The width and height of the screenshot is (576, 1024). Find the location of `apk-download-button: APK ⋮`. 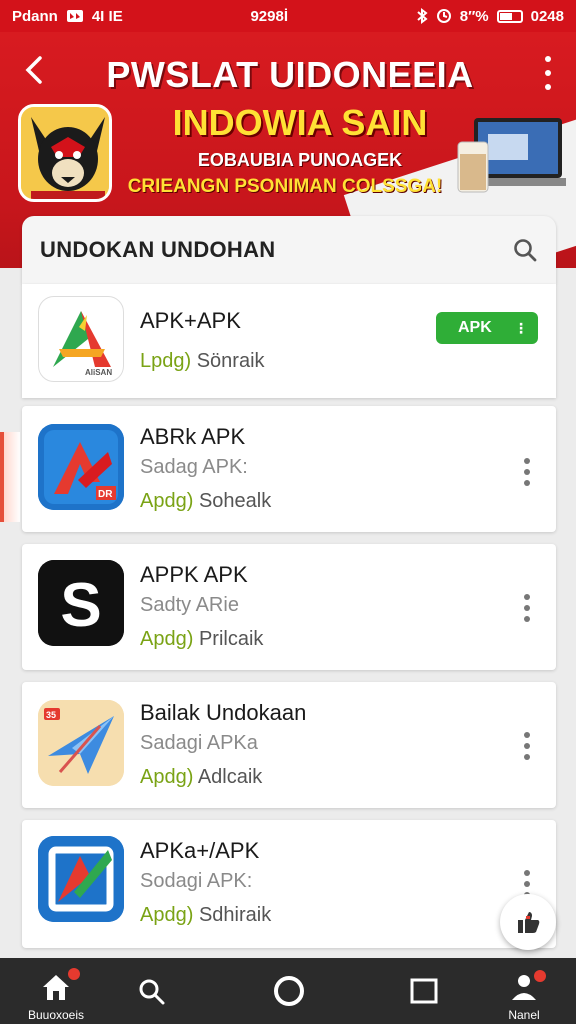

apk-download-button: APK ⋮ is located at coordinates (487, 328).